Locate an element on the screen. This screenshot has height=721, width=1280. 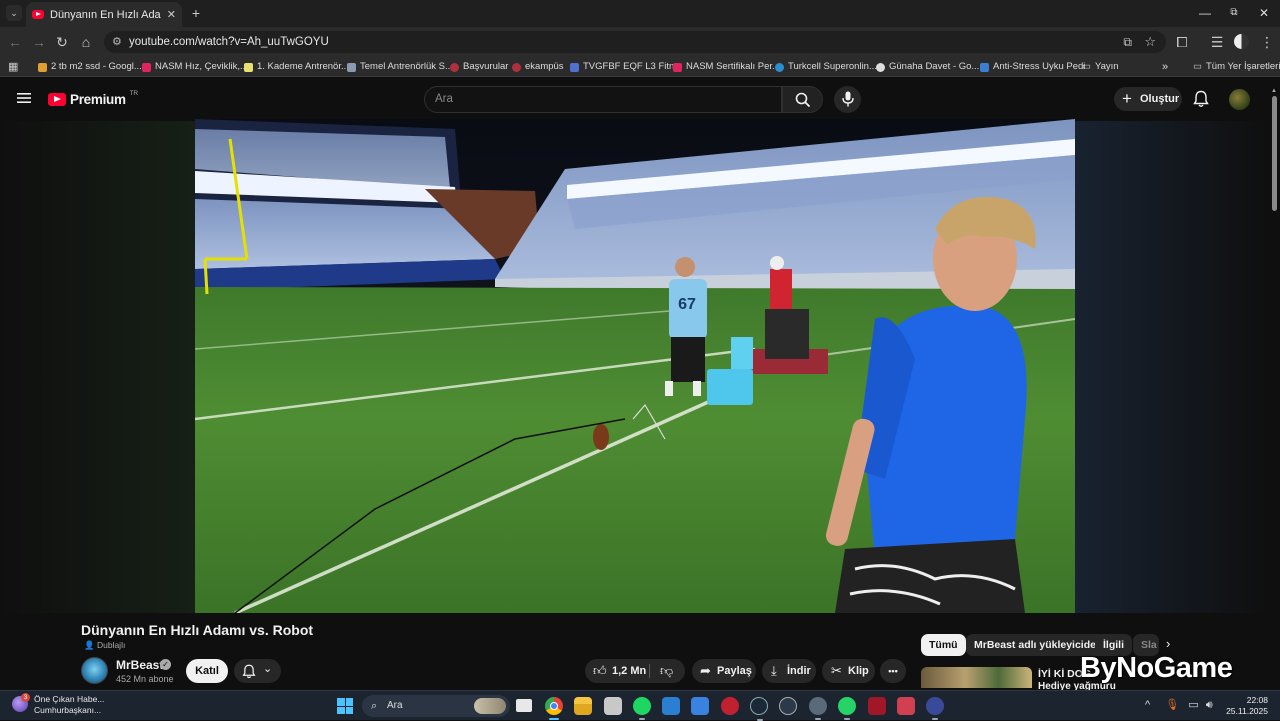
like-button: 👍︎ 1,2 Mn is located at coordinates (617, 671).